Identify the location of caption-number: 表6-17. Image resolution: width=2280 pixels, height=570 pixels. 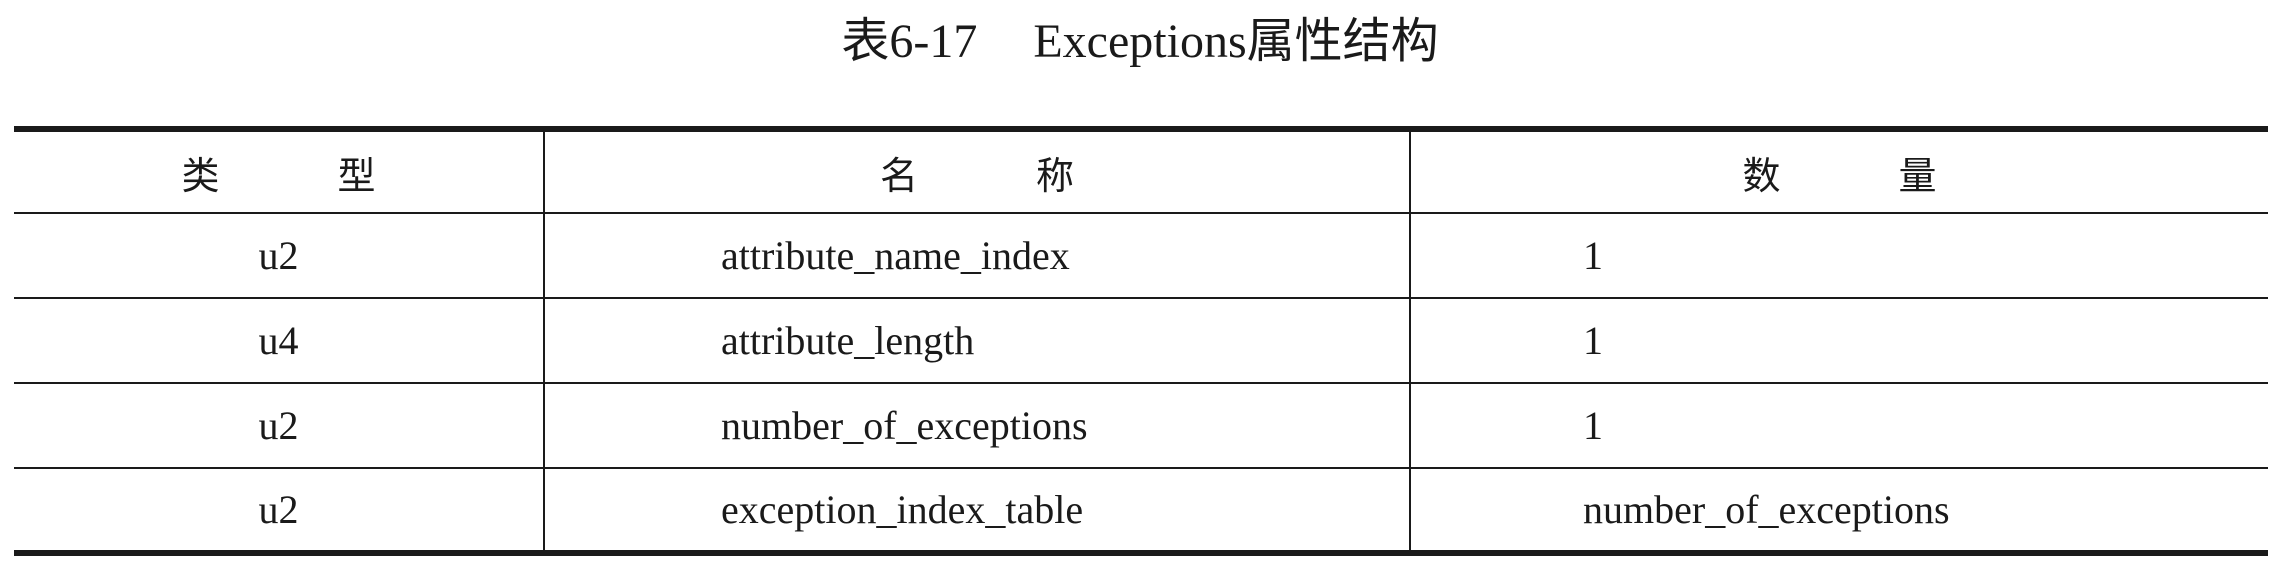
(909, 41).